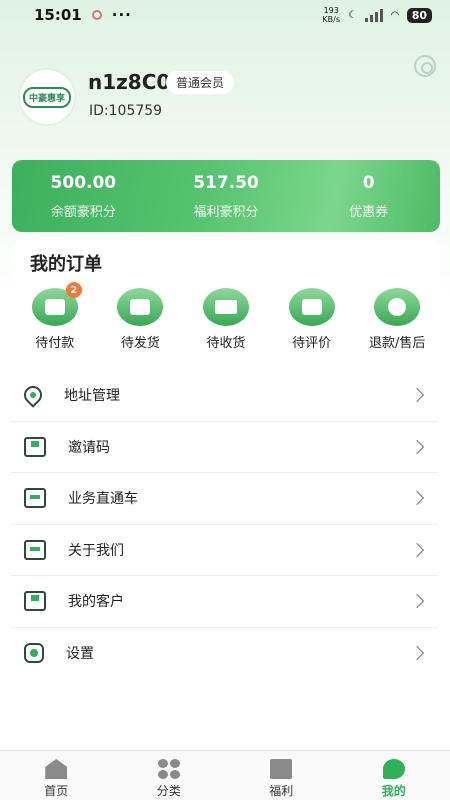  I want to click on status-indicators: 193 KB/s ☾ ◠ 80, so click(377, 15).